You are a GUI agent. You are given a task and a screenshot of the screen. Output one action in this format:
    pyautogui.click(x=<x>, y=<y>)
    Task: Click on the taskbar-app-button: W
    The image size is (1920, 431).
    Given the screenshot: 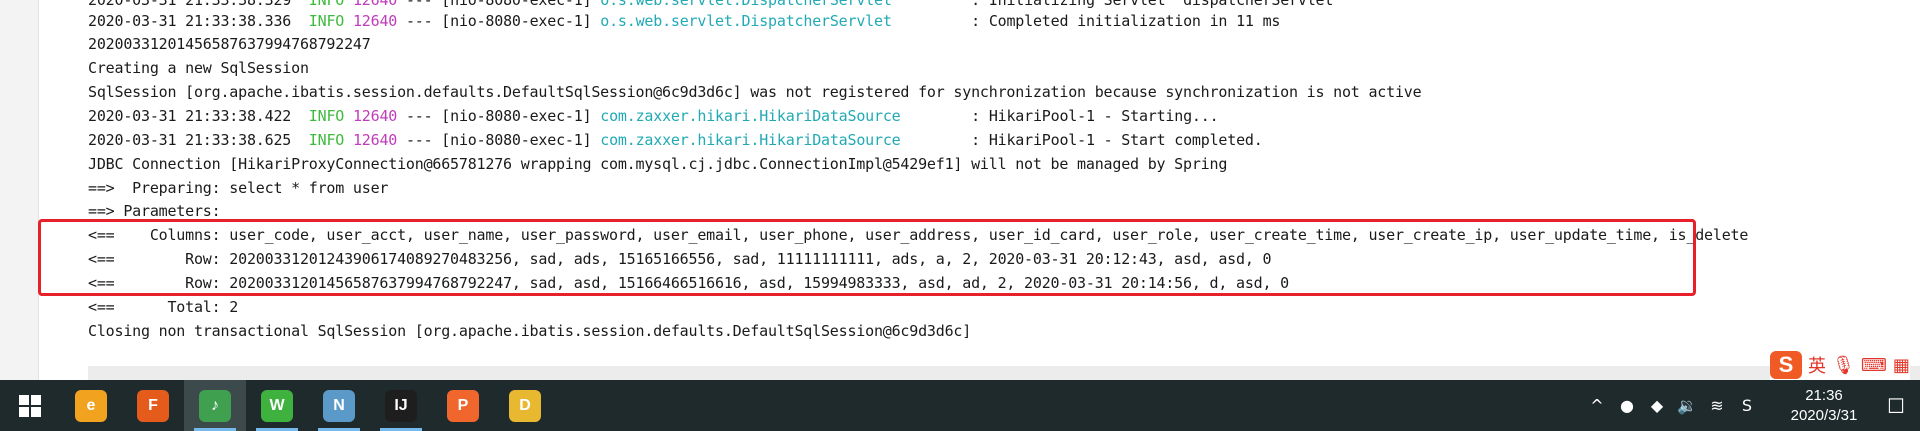 What is the action you would take?
    pyautogui.click(x=277, y=405)
    